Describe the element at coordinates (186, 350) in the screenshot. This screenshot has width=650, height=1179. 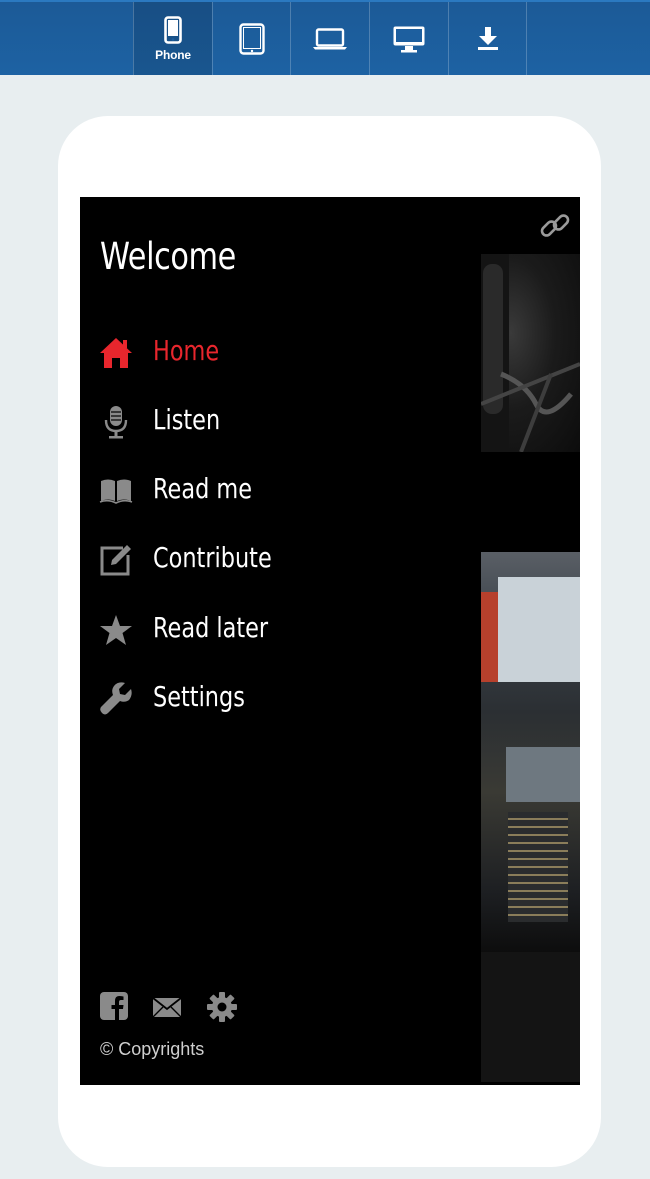
I see `menu-label-home: Home` at that location.